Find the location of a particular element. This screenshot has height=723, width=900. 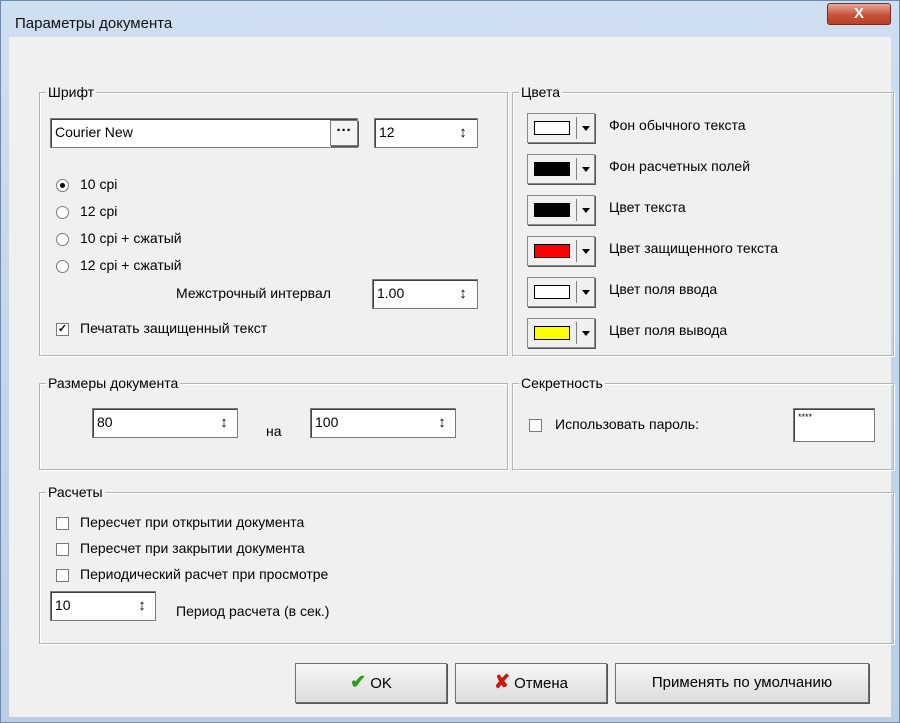

radio-12cpi-label: 12 cpi is located at coordinates (99, 211).